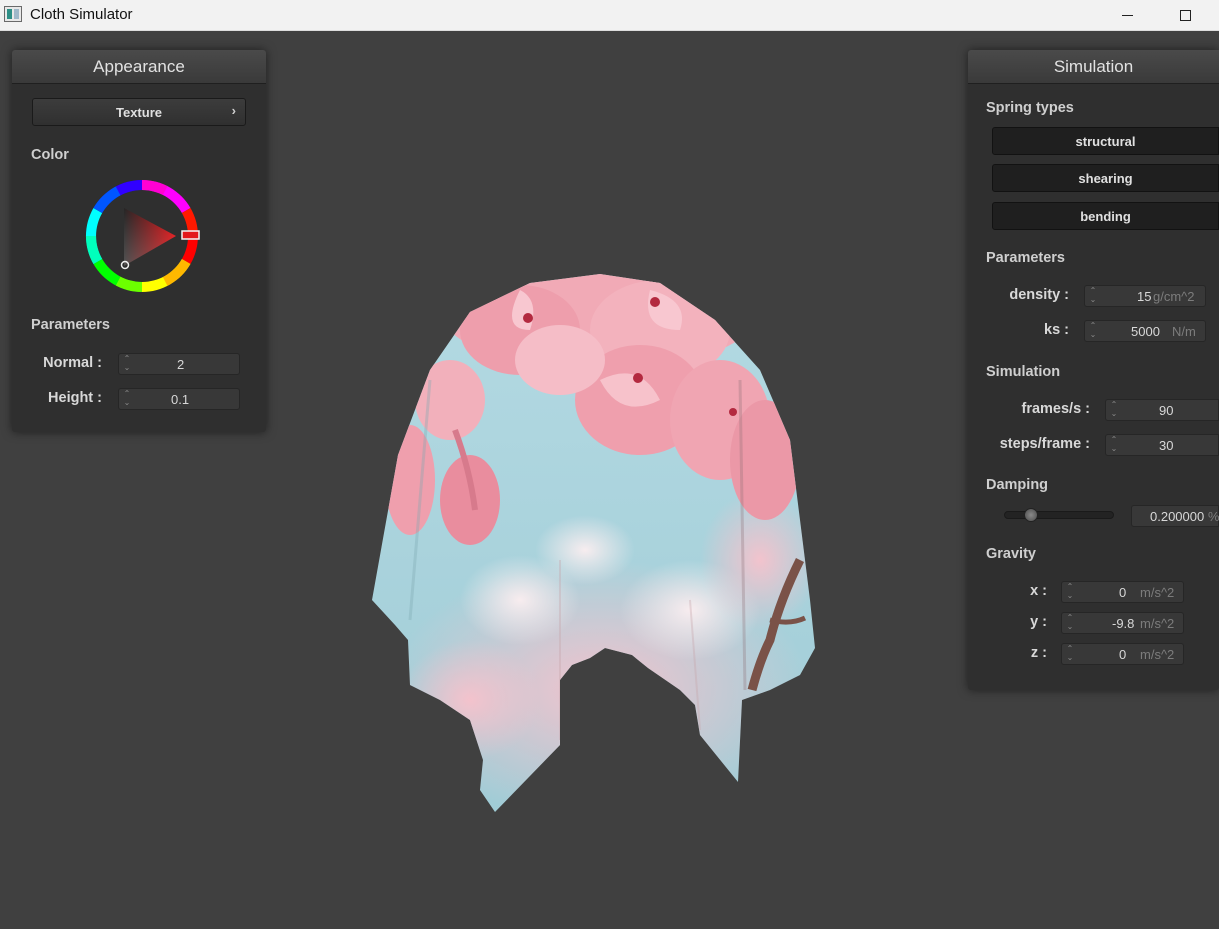 The height and width of the screenshot is (929, 1219). What do you see at coordinates (144, 236) in the screenshot?
I see `color-wheel` at bounding box center [144, 236].